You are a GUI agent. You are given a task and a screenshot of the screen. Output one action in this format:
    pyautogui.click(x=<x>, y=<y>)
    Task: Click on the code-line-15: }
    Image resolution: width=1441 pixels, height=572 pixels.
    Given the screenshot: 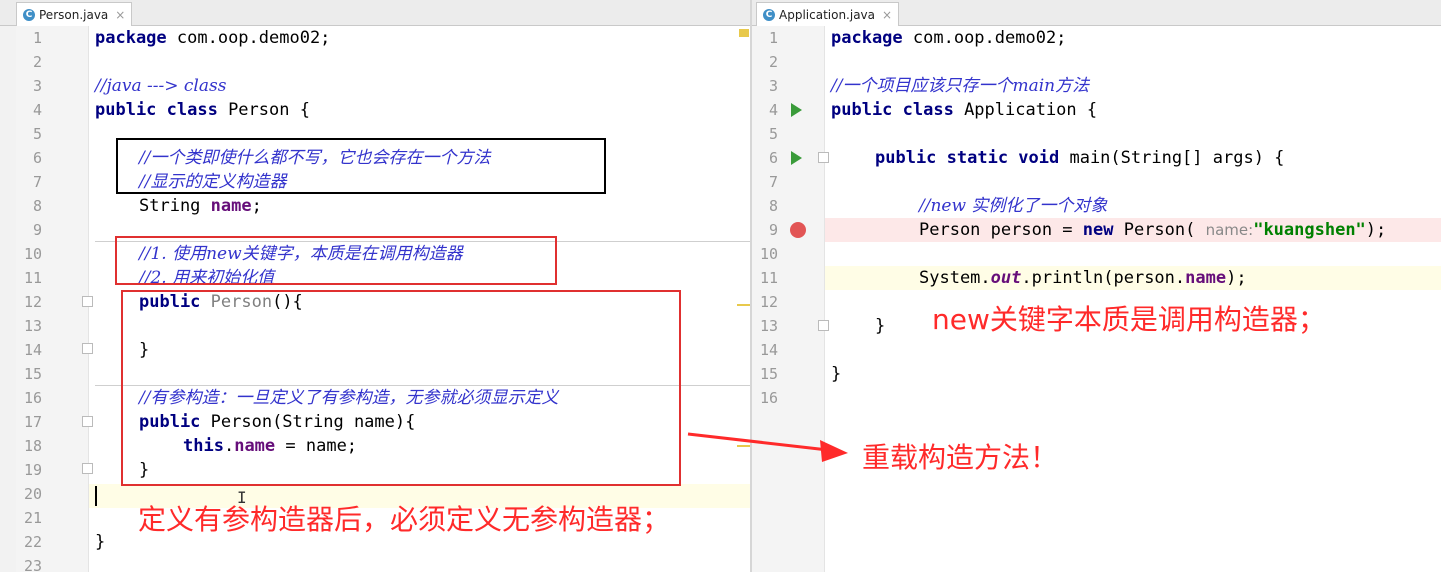 What is the action you would take?
    pyautogui.click(x=836, y=374)
    